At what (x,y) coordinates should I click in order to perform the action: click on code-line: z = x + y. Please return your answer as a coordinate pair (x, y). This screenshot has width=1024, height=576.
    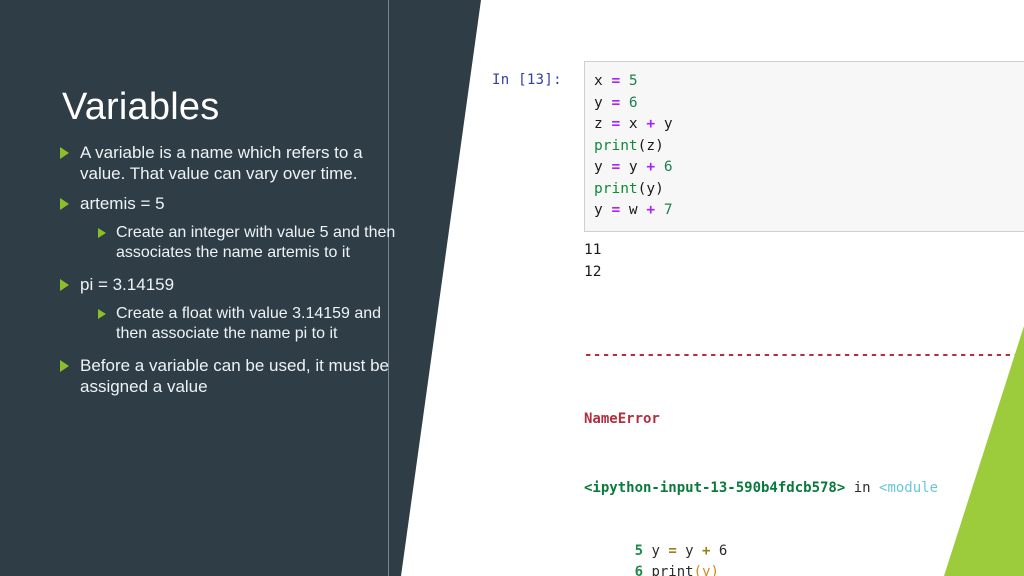
    Looking at the image, I should click on (804, 125).